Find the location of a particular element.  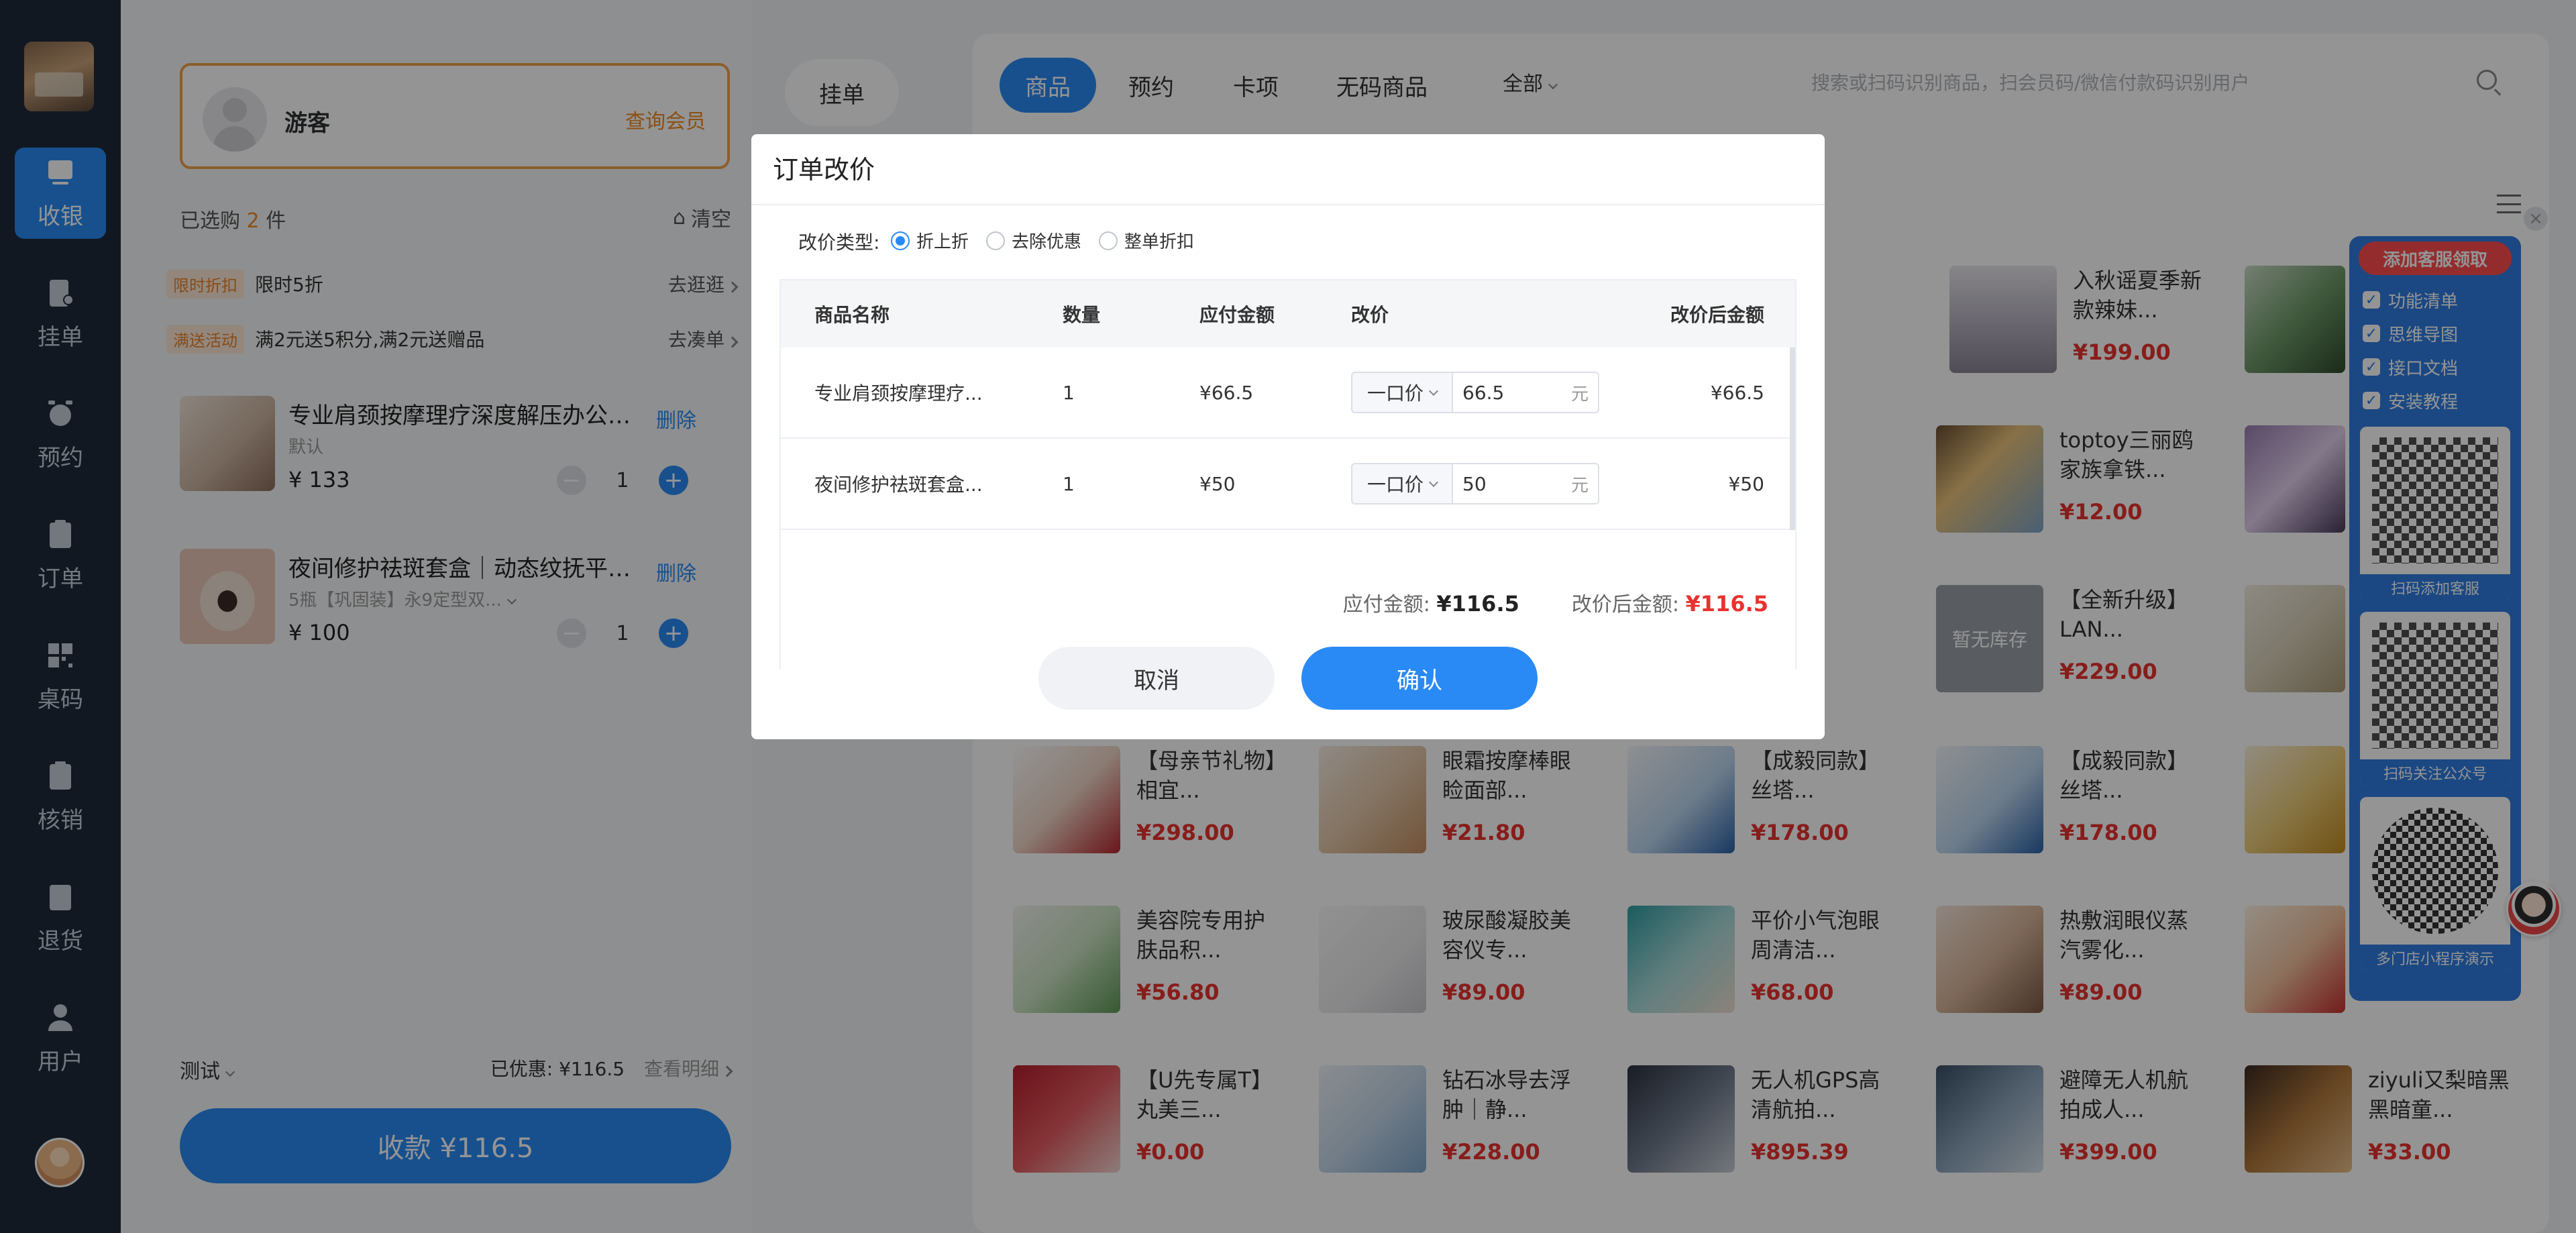

dialog-title: 订单改价 is located at coordinates (824, 169).